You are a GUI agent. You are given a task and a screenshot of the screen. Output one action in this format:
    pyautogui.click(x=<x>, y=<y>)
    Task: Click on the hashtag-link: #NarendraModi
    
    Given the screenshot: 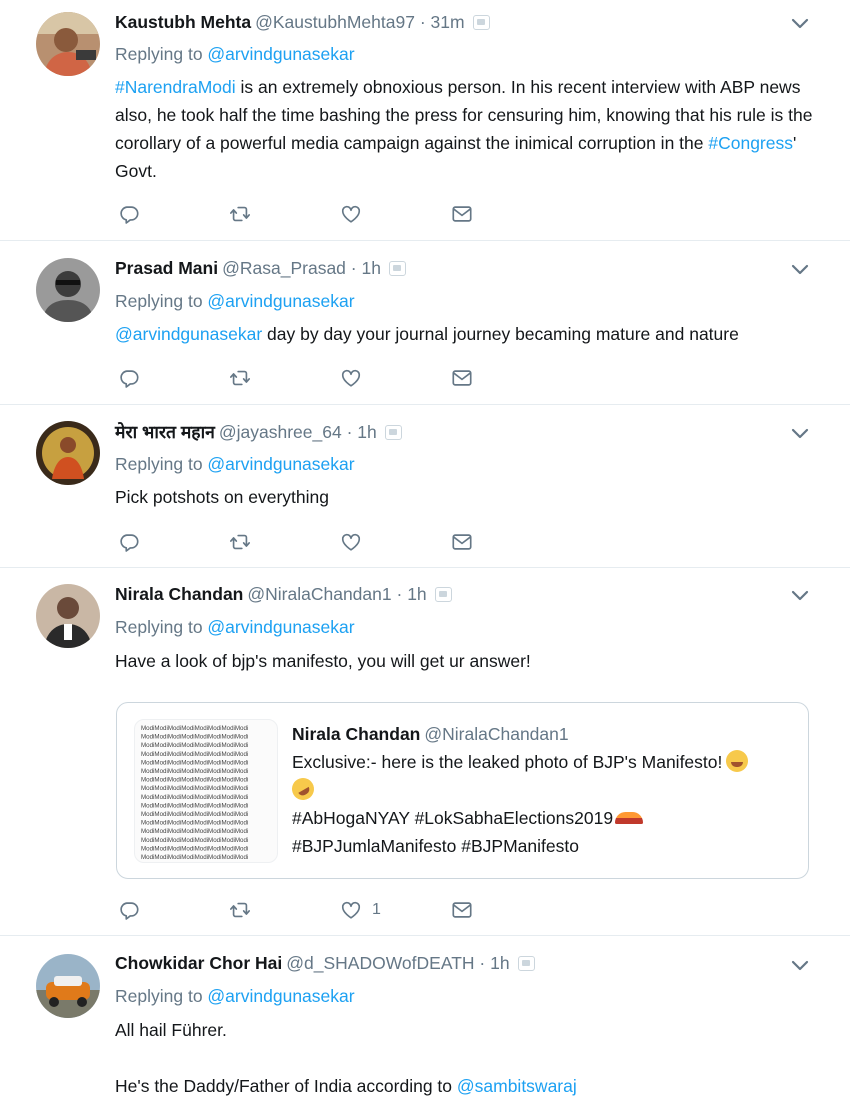 What is the action you would take?
    pyautogui.click(x=175, y=87)
    